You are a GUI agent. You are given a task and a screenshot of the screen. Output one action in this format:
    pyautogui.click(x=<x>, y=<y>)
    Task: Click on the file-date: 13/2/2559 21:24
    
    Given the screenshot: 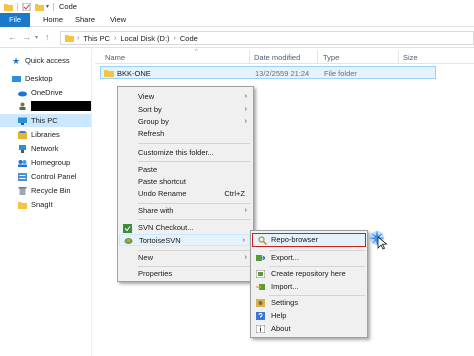 What is the action you would take?
    pyautogui.click(x=282, y=73)
    